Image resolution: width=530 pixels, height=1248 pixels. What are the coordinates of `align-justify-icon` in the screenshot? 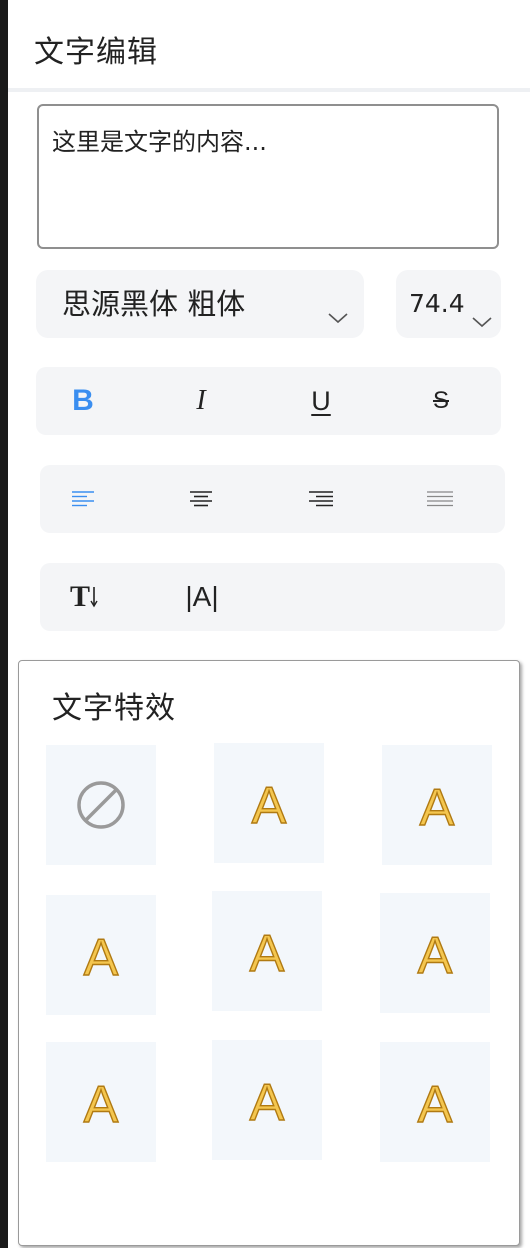 It's located at (440, 499).